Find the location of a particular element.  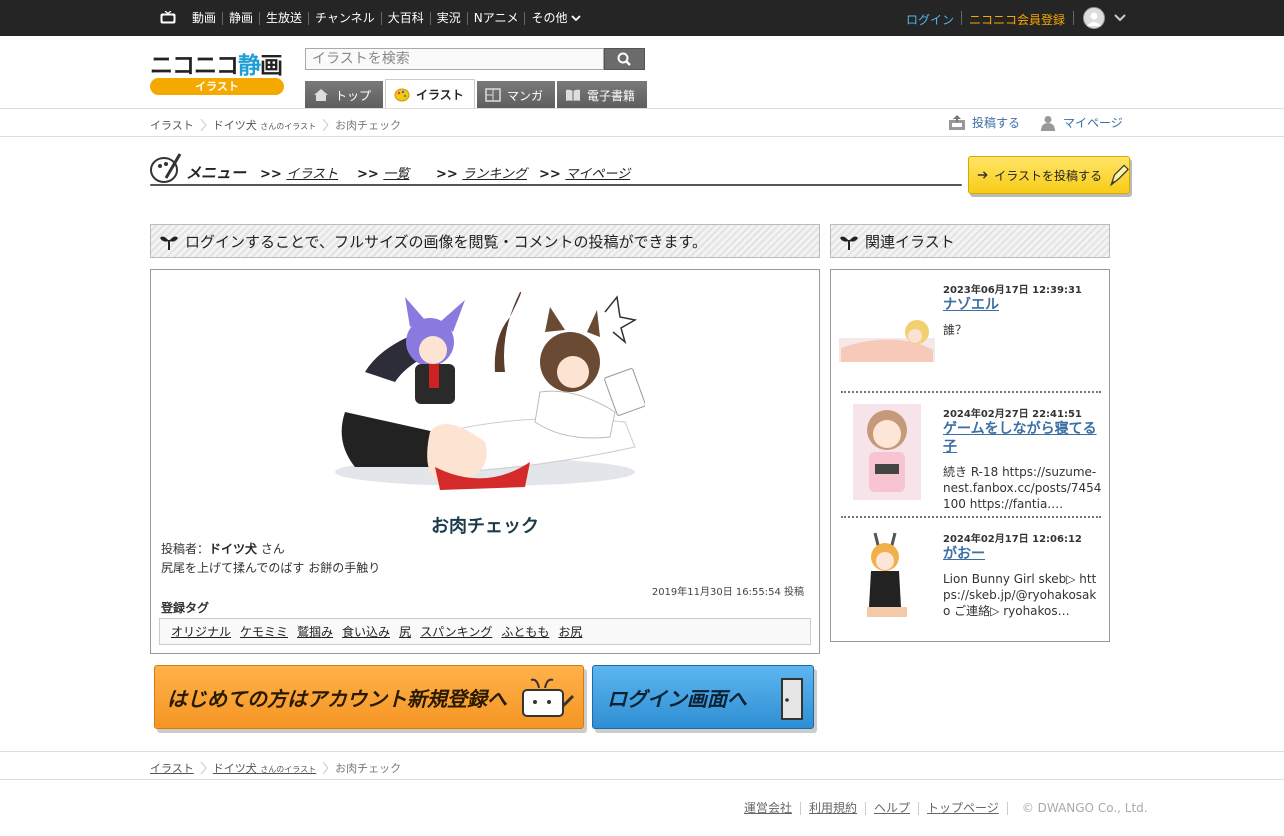

site-logo: ニコニコ静画 イラスト is located at coordinates (218, 71).